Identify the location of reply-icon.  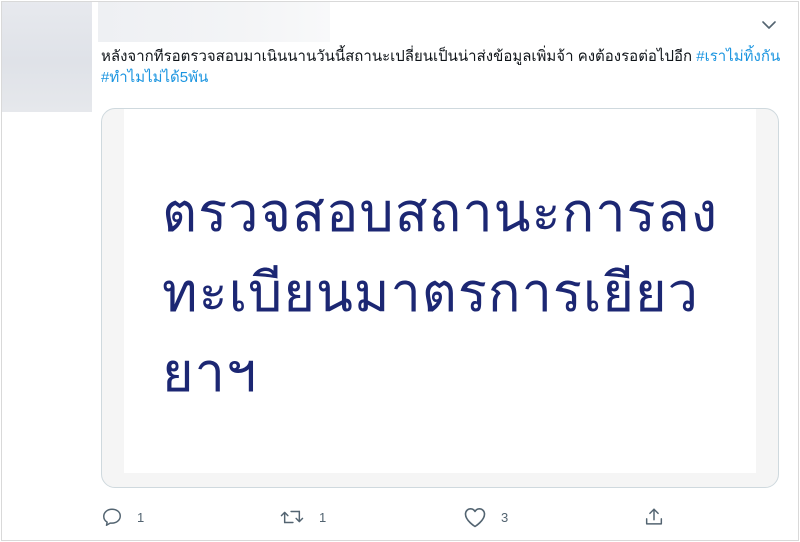
(112, 517).